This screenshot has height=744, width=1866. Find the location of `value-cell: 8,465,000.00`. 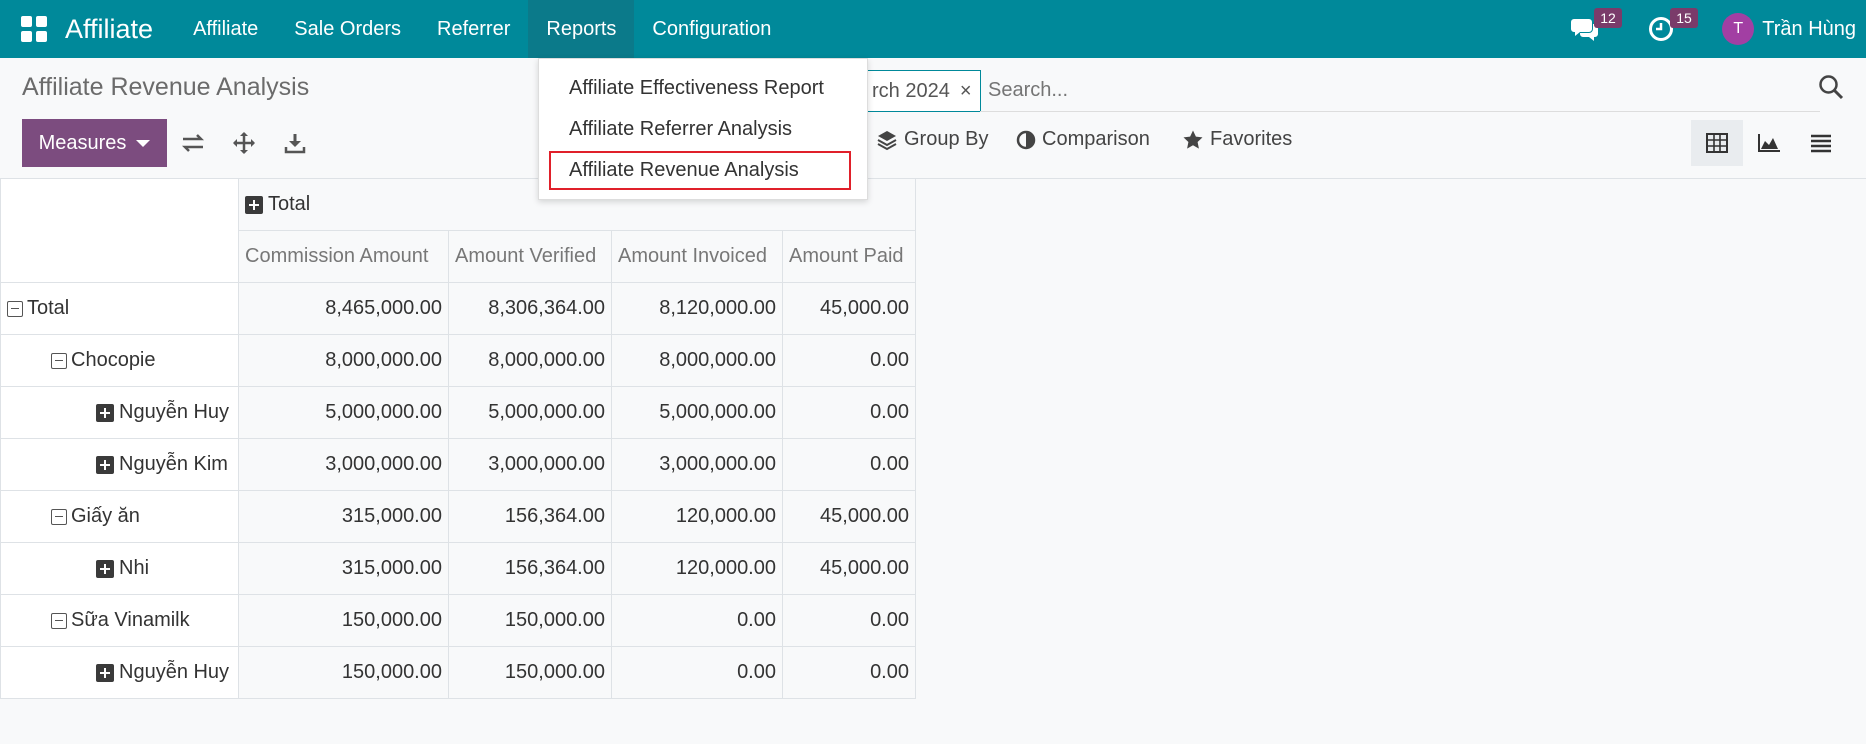

value-cell: 8,465,000.00 is located at coordinates (343, 308).